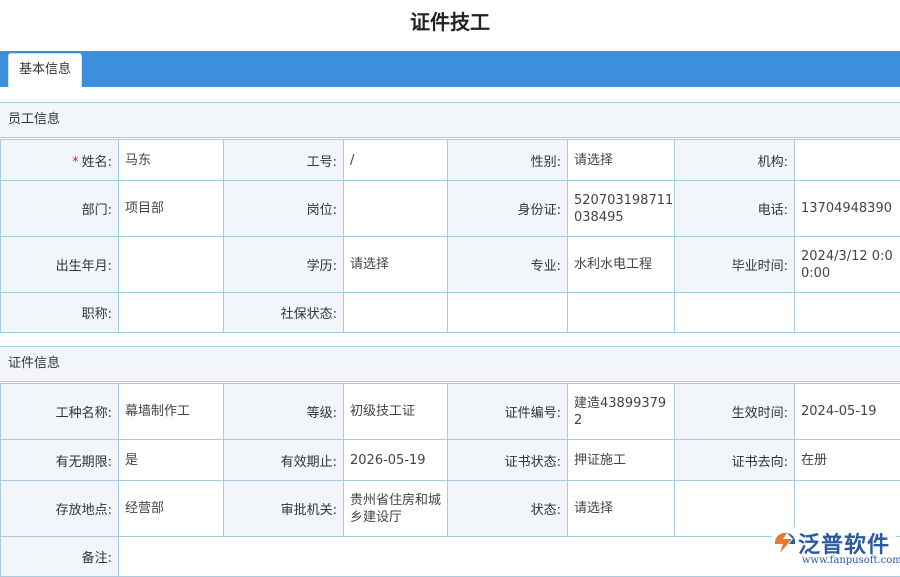  What do you see at coordinates (75, 162) in the screenshot?
I see `required-marker: *` at bounding box center [75, 162].